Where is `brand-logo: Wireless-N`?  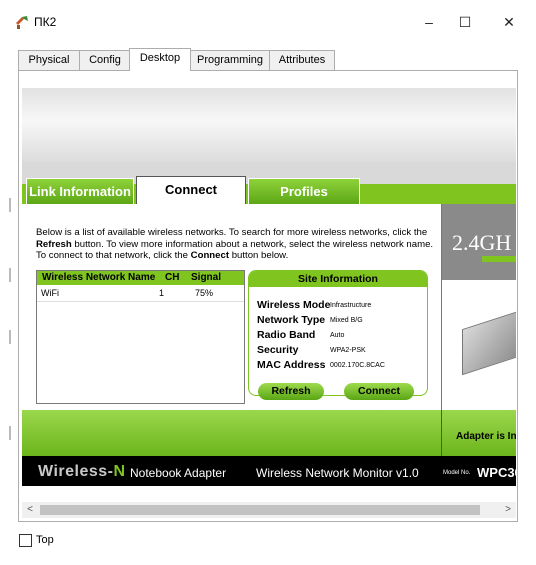
brand-logo: Wireless-N is located at coordinates (82, 472).